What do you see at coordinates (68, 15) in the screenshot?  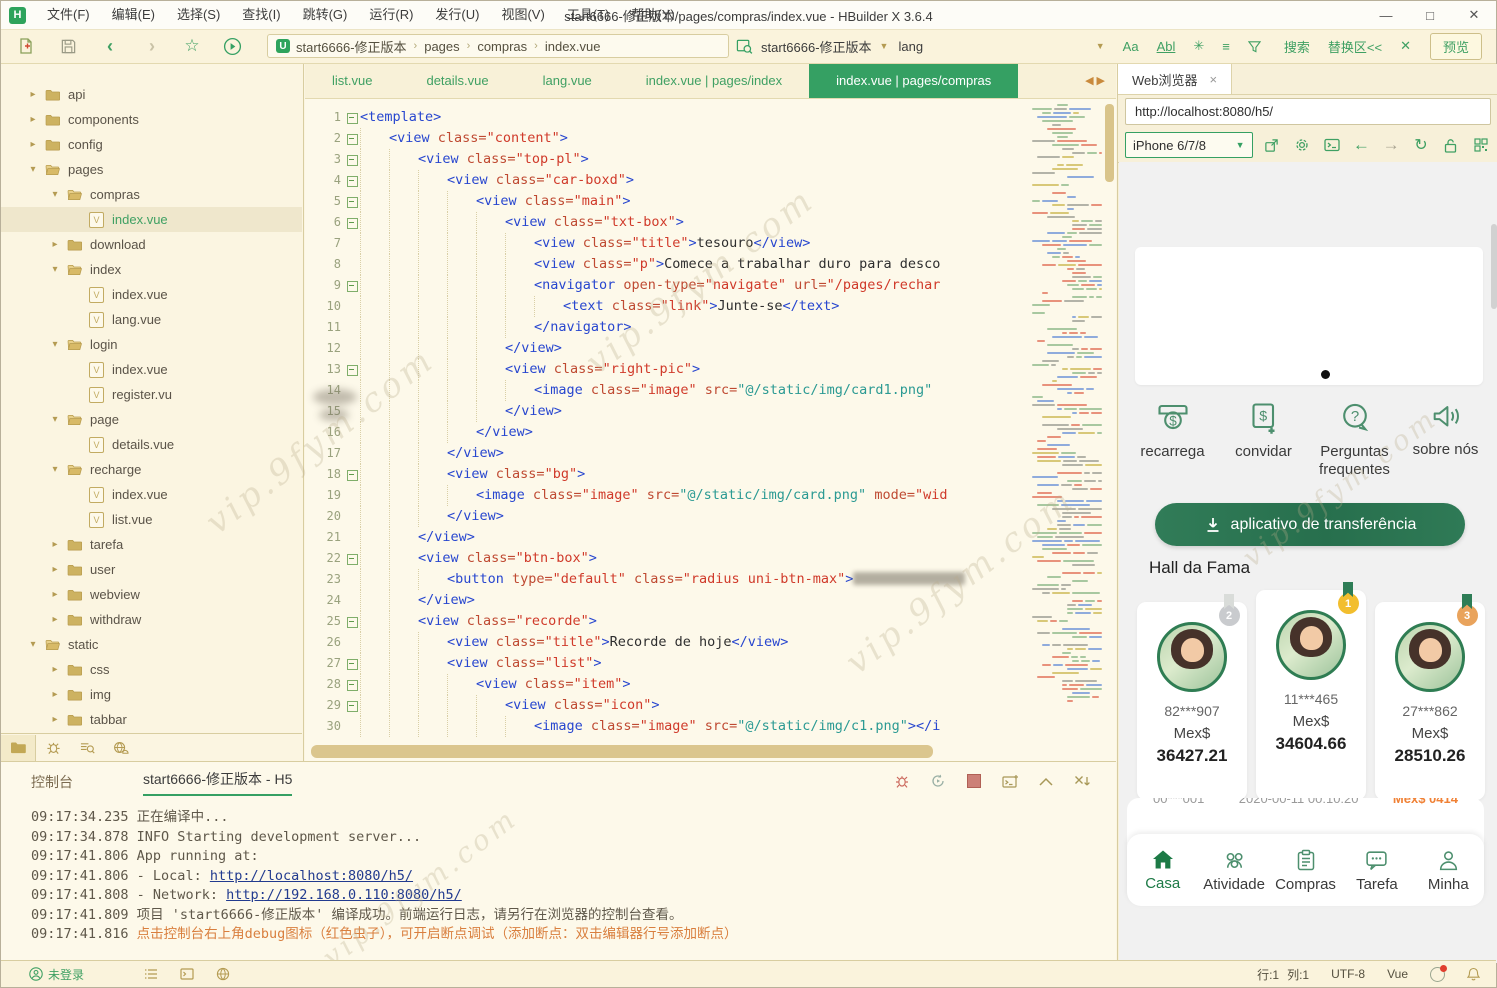 I see `menu-文件: 文件(F)` at bounding box center [68, 15].